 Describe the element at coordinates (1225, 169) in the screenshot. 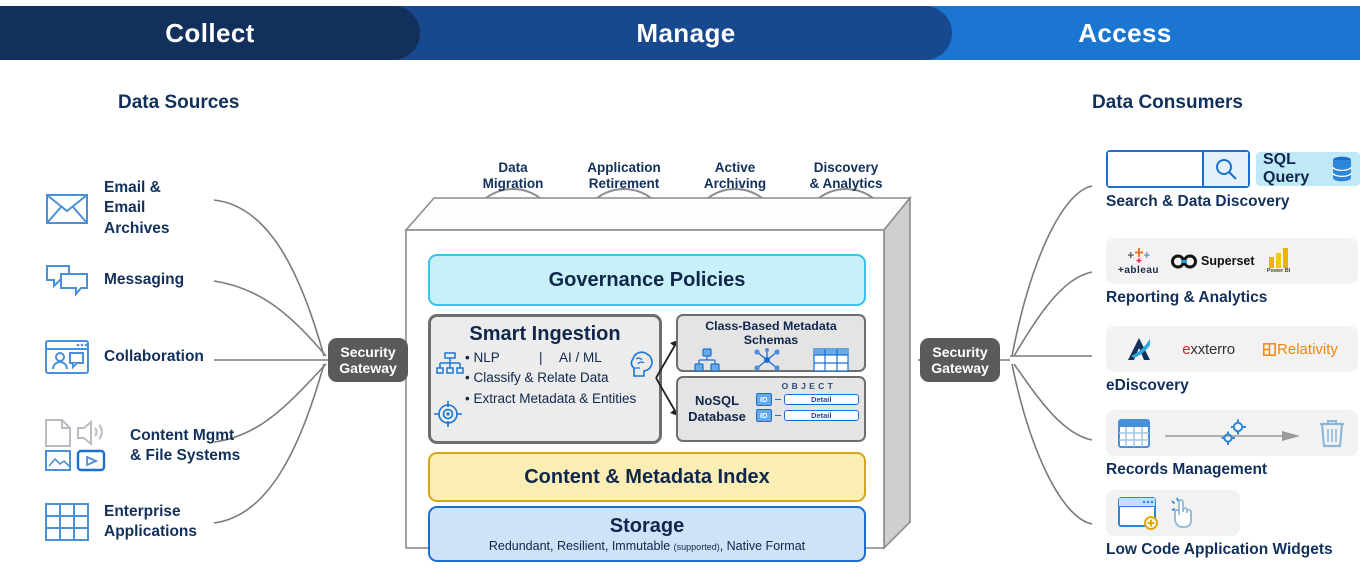

I see `search-icon` at that location.